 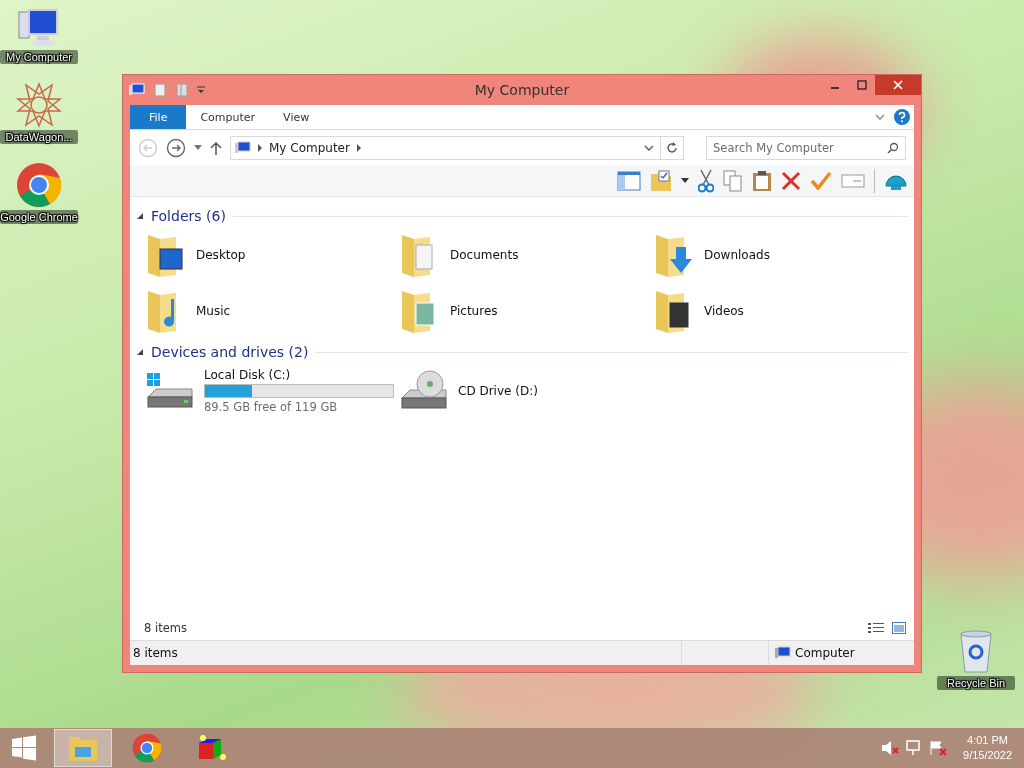 I want to click on free-space-text: 89.5 GB free of 119 GB, so click(x=271, y=407).